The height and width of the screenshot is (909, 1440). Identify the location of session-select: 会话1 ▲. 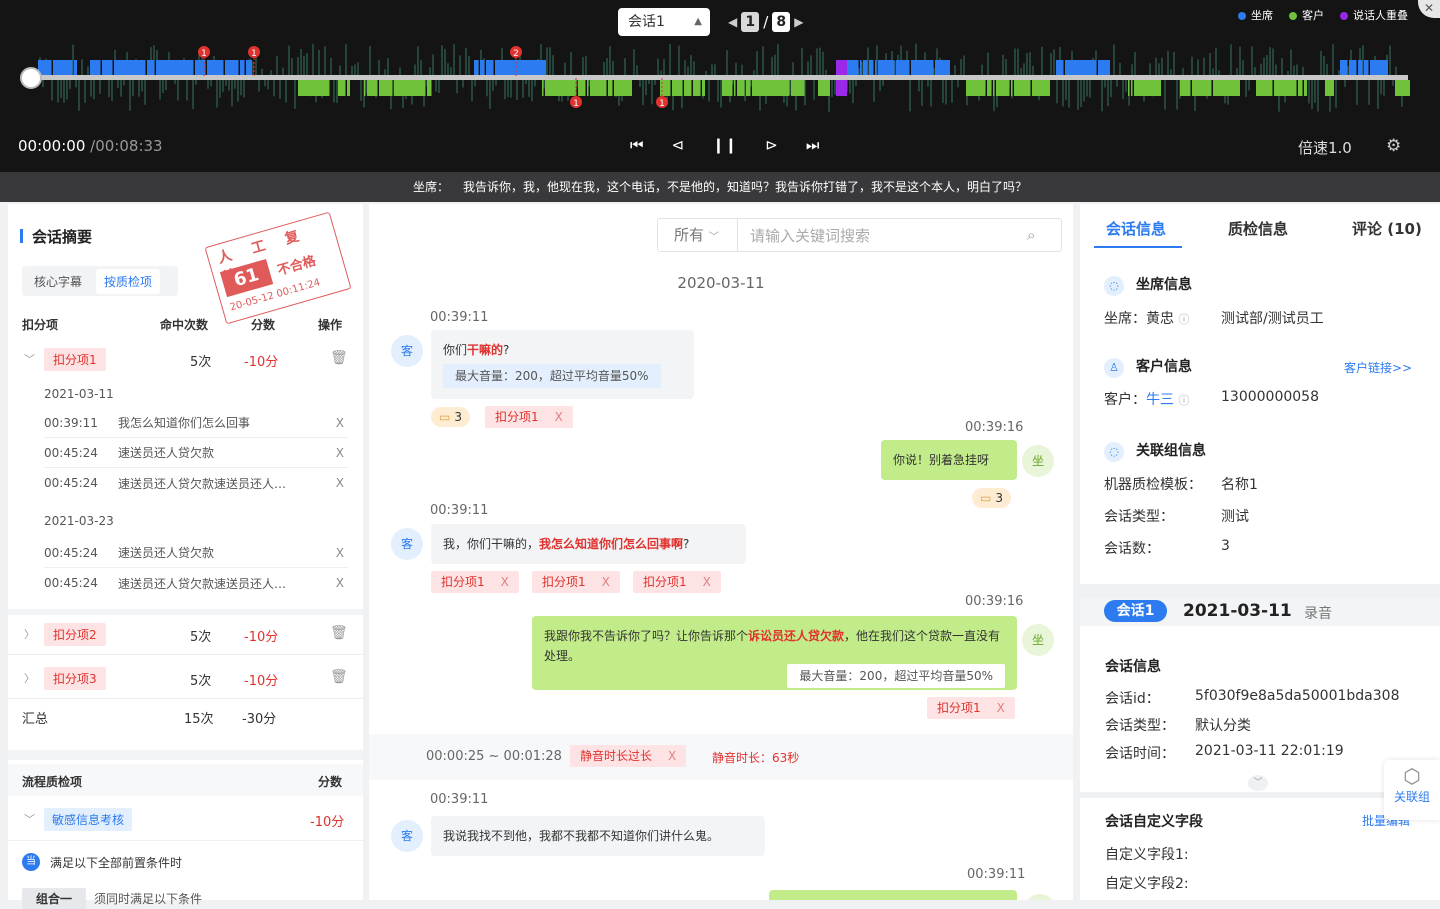
(664, 22).